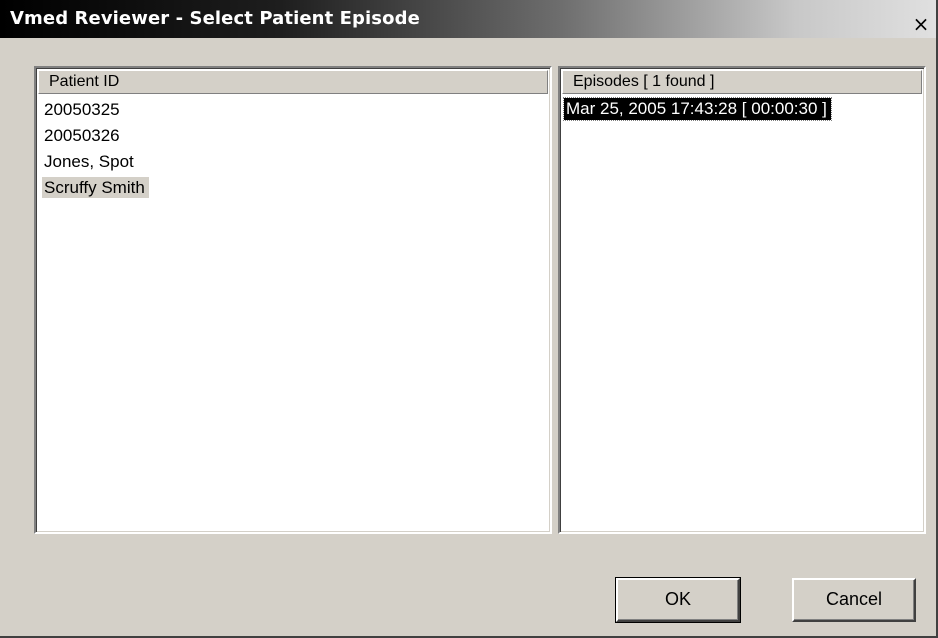  Describe the element at coordinates (854, 600) in the screenshot. I see `cancel-button: Cancel` at that location.